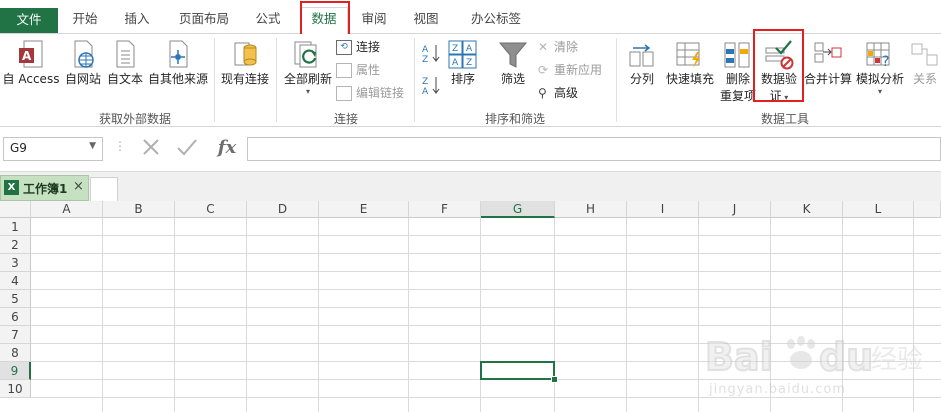 This screenshot has height=412, width=941. What do you see at coordinates (324, 21) in the screenshot?
I see `tab-data: 数据` at bounding box center [324, 21].